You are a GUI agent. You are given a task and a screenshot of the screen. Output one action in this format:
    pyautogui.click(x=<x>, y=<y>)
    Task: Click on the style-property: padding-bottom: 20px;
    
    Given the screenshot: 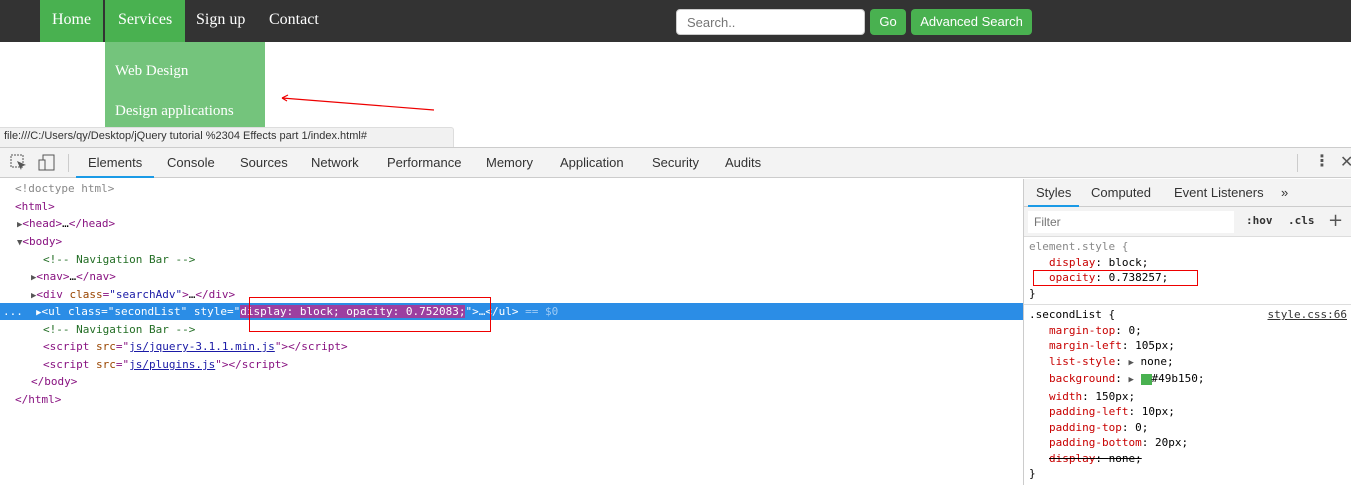 What is the action you would take?
    pyautogui.click(x=1187, y=443)
    